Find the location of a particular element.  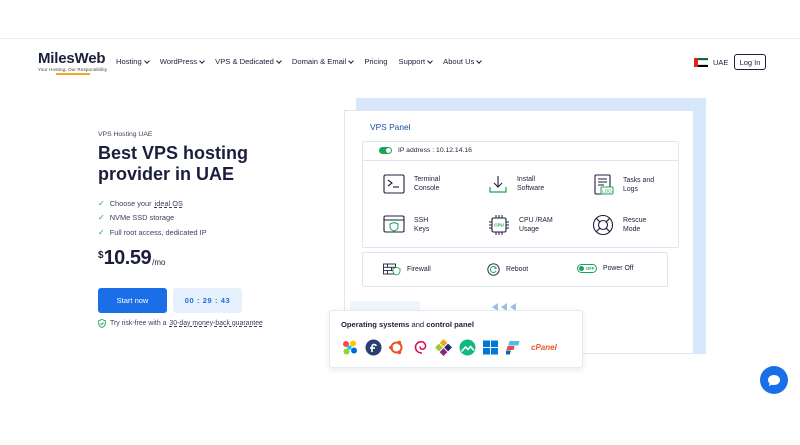

nav-item-support: Support is located at coordinates (416, 61).